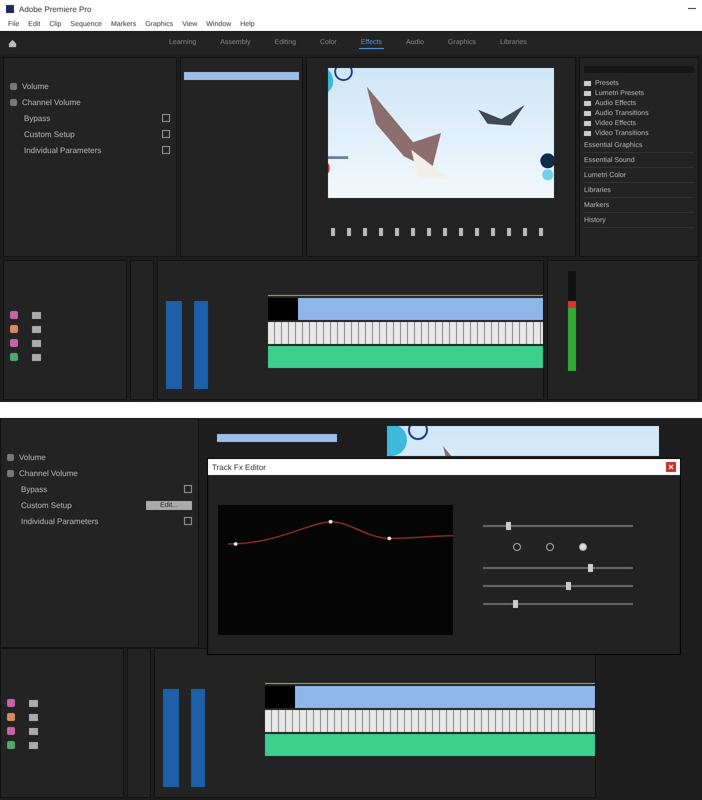 The width and height of the screenshot is (702, 800). Describe the element at coordinates (671, 467) in the screenshot. I see `close-icon` at that location.